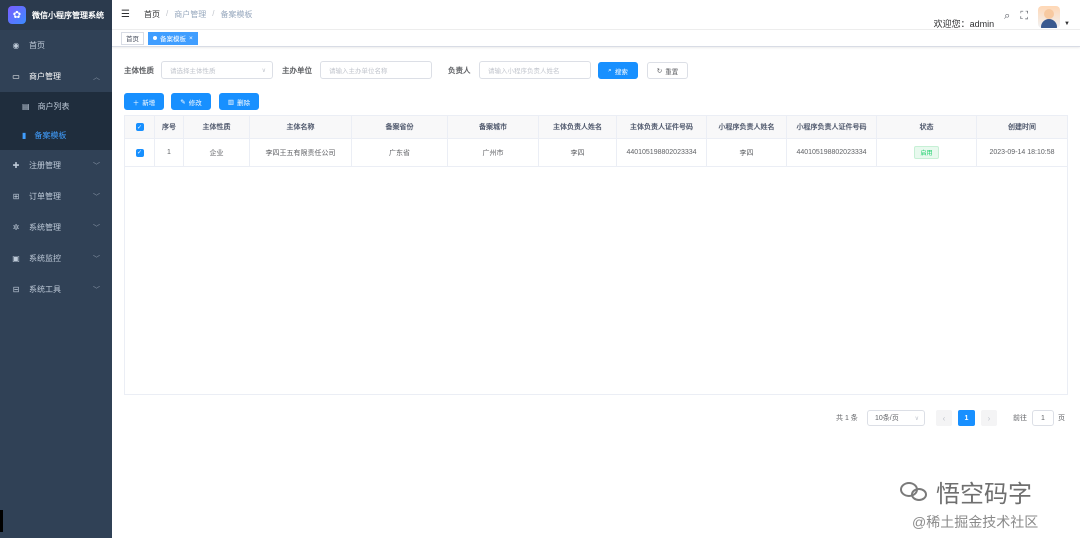  I want to click on cart-icon: ⊞, so click(16, 196).